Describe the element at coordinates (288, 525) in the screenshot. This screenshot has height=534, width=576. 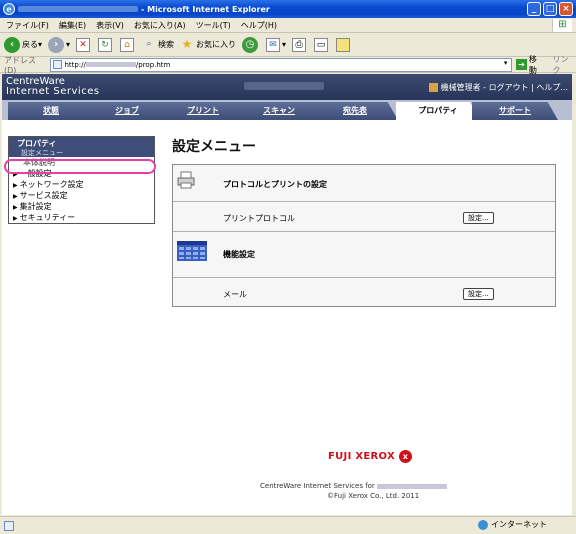
I see `status-bar: インターネット` at that location.